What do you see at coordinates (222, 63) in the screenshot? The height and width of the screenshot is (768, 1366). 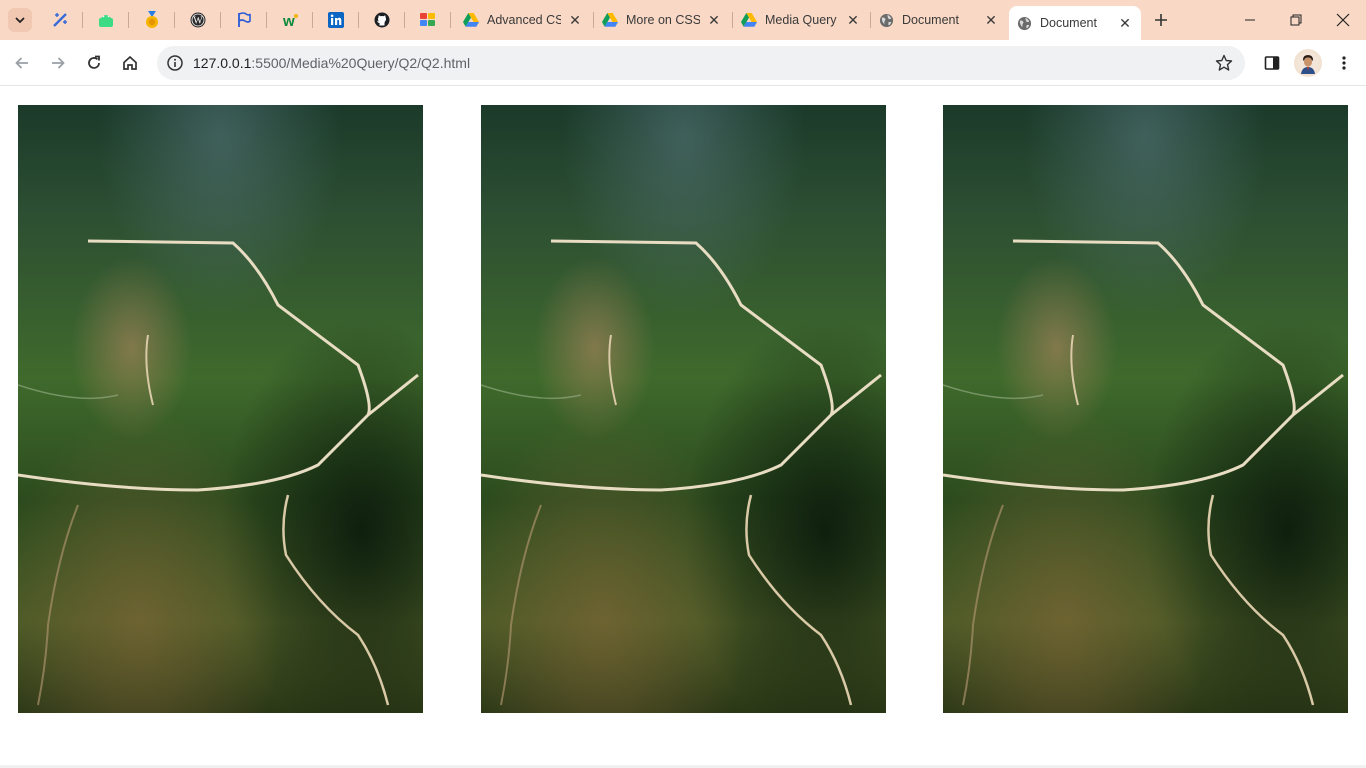 I see `url-host: 127.0.0.1` at bounding box center [222, 63].